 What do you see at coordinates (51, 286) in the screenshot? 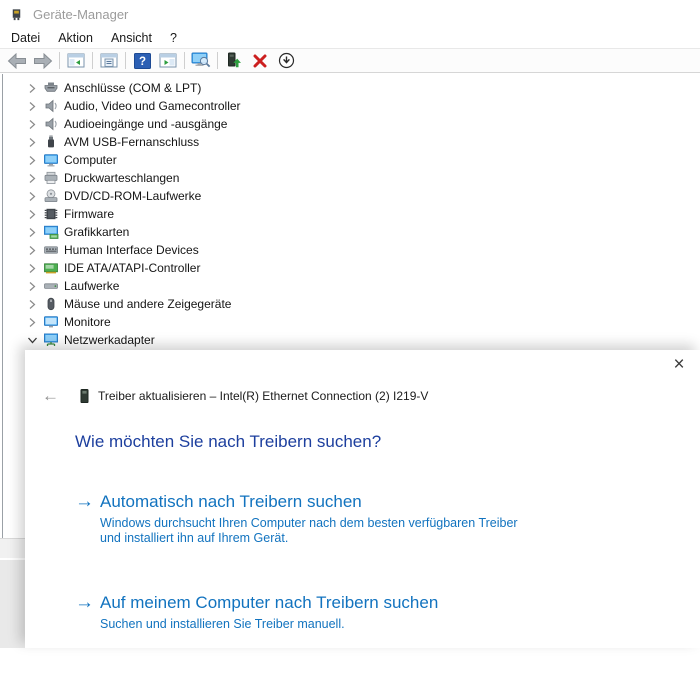
I see `disk-drive-icon` at bounding box center [51, 286].